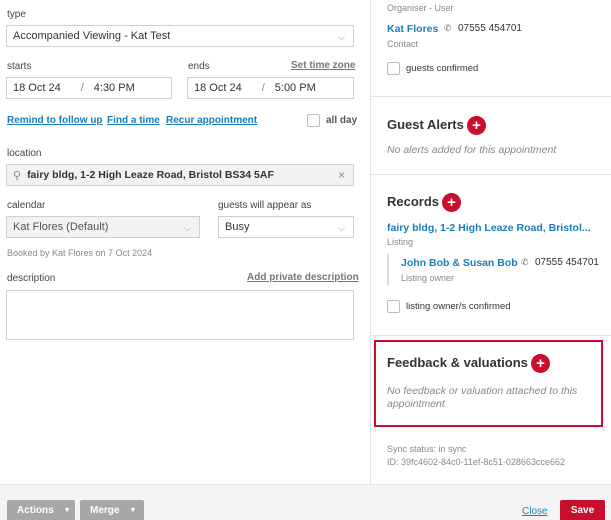 The width and height of the screenshot is (611, 520). What do you see at coordinates (24, 153) in the screenshot?
I see `location-label: location` at bounding box center [24, 153].